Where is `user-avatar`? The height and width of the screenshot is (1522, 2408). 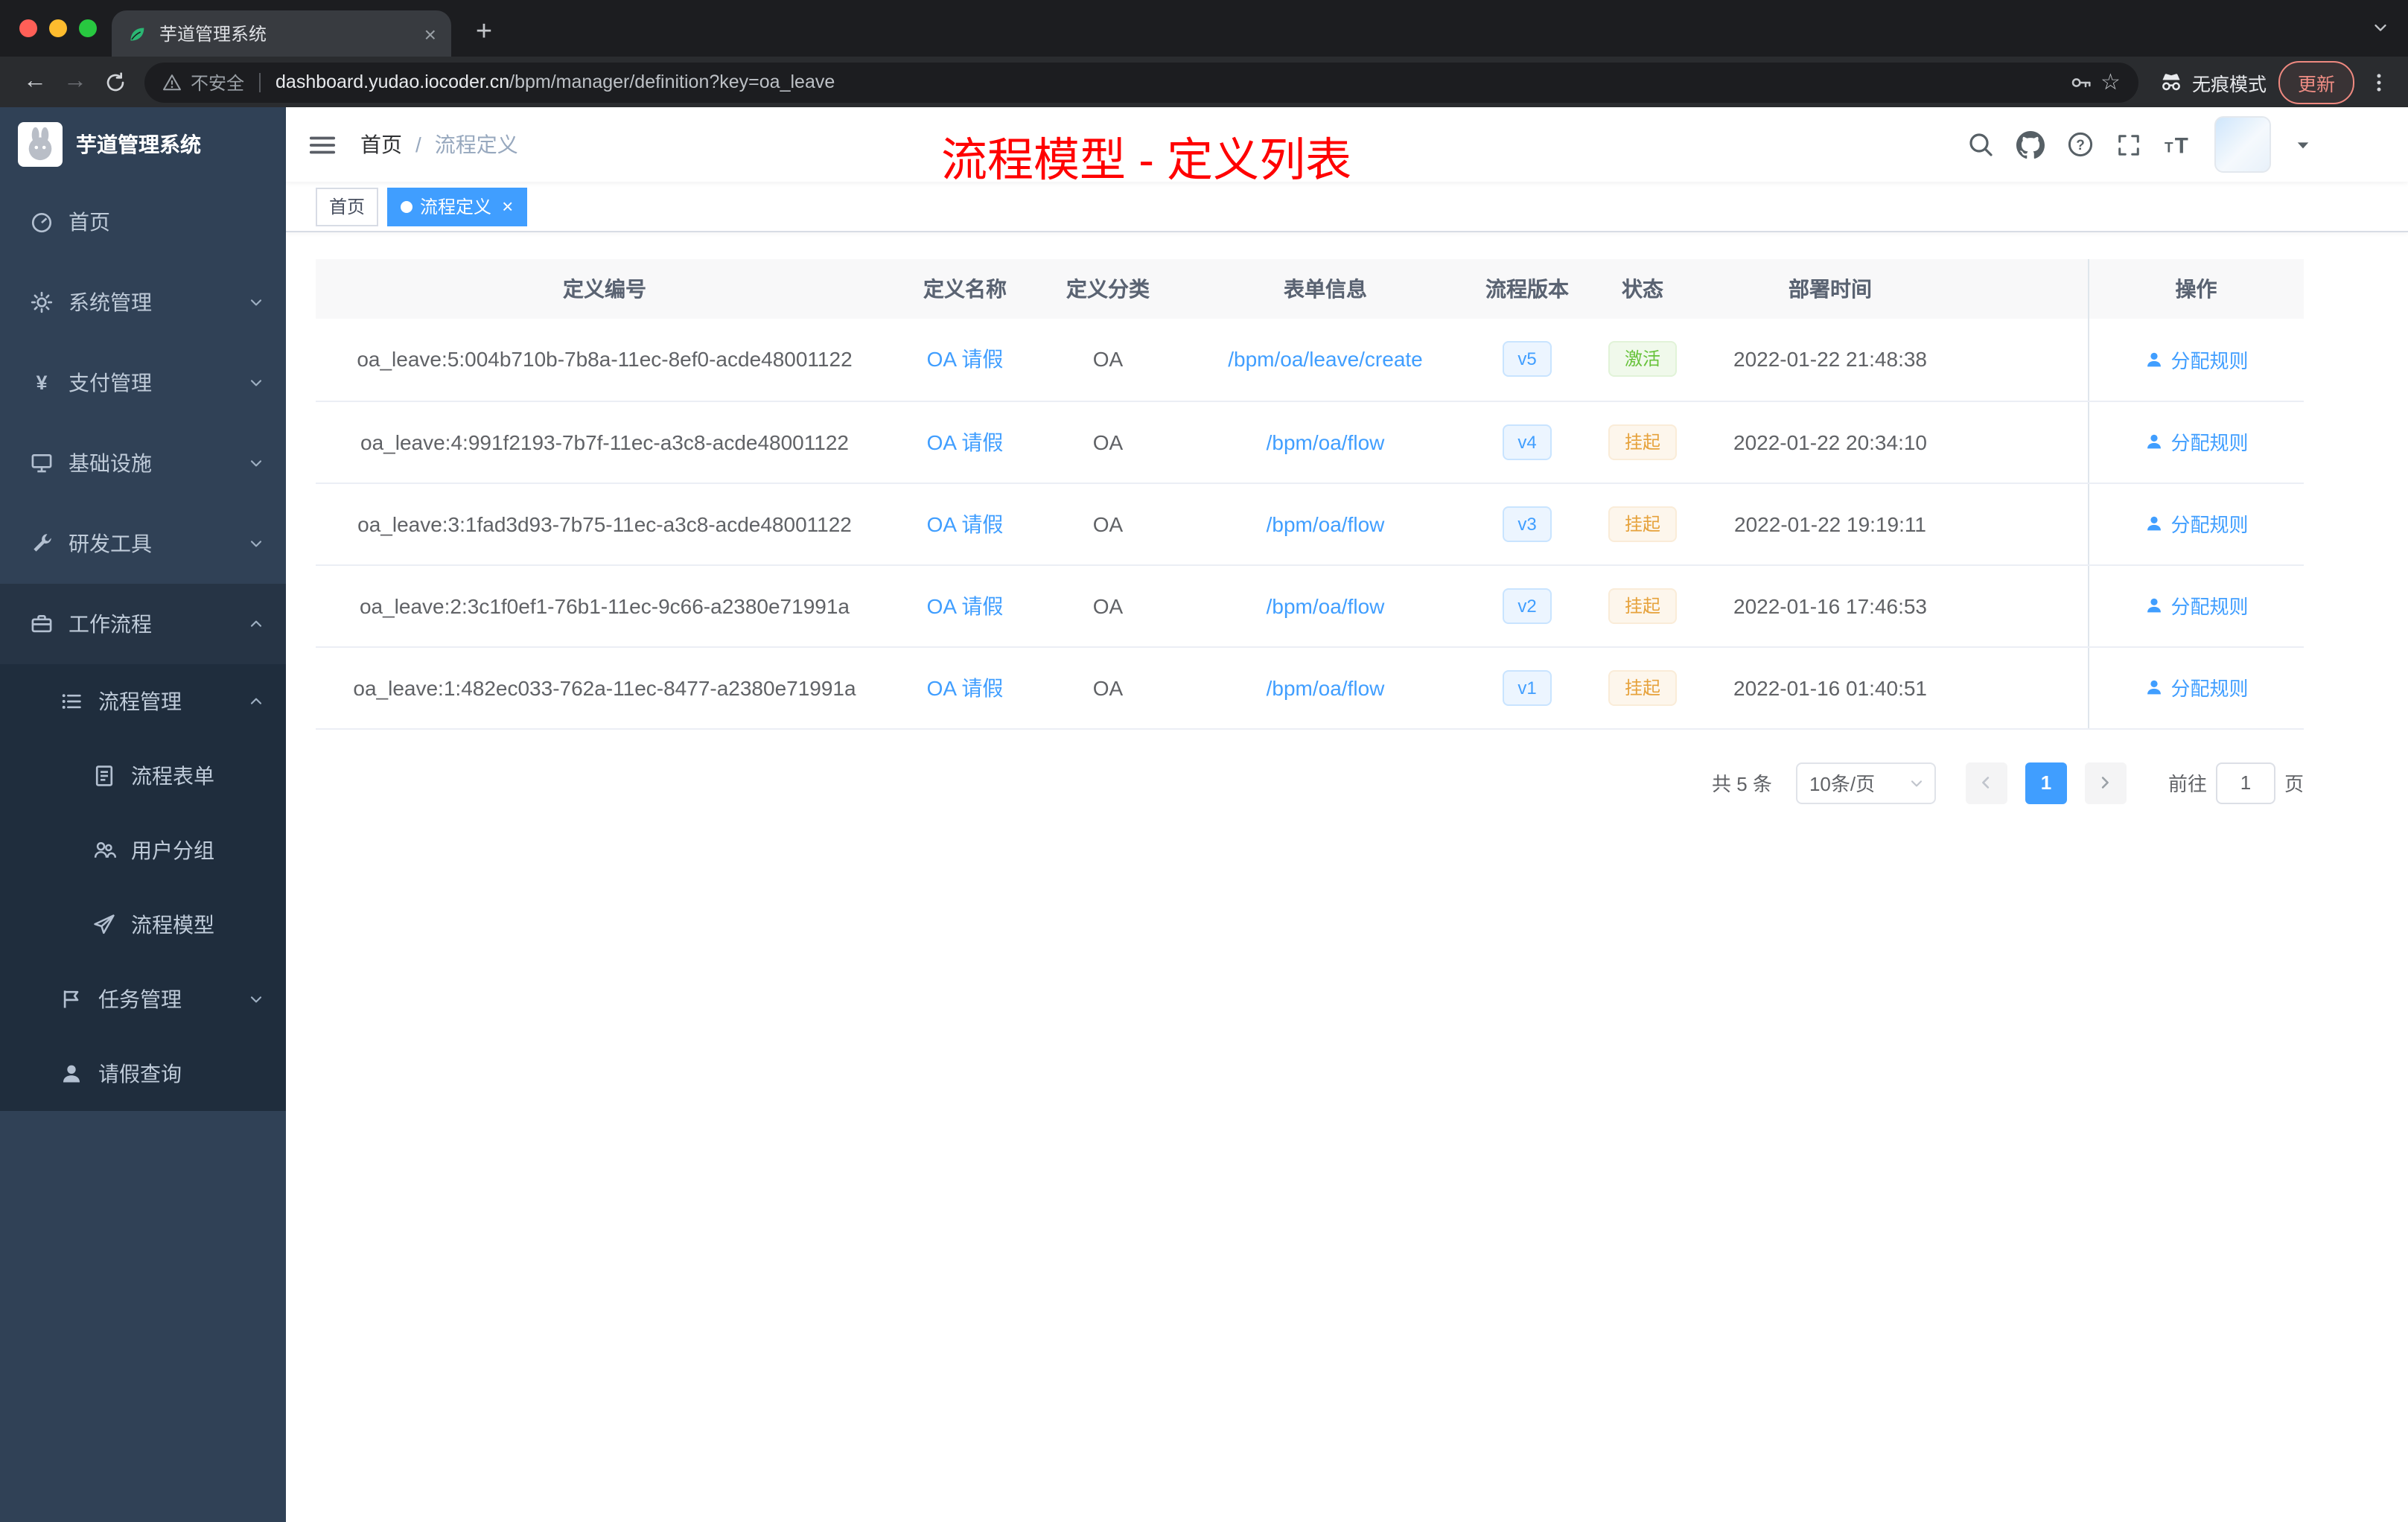 user-avatar is located at coordinates (2242, 144).